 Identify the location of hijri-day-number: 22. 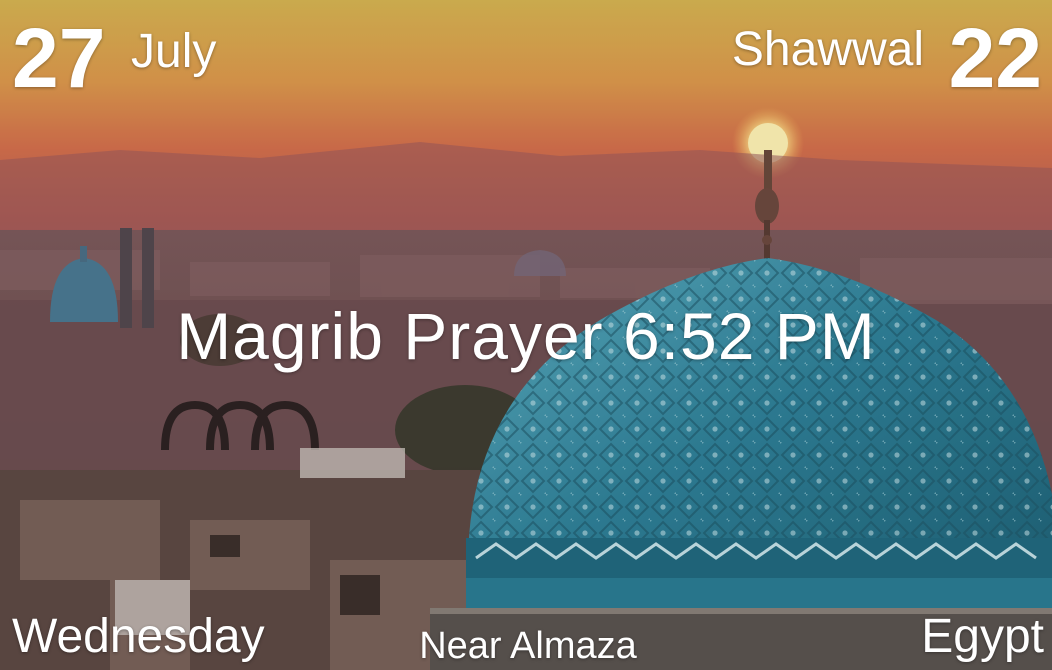
(995, 58).